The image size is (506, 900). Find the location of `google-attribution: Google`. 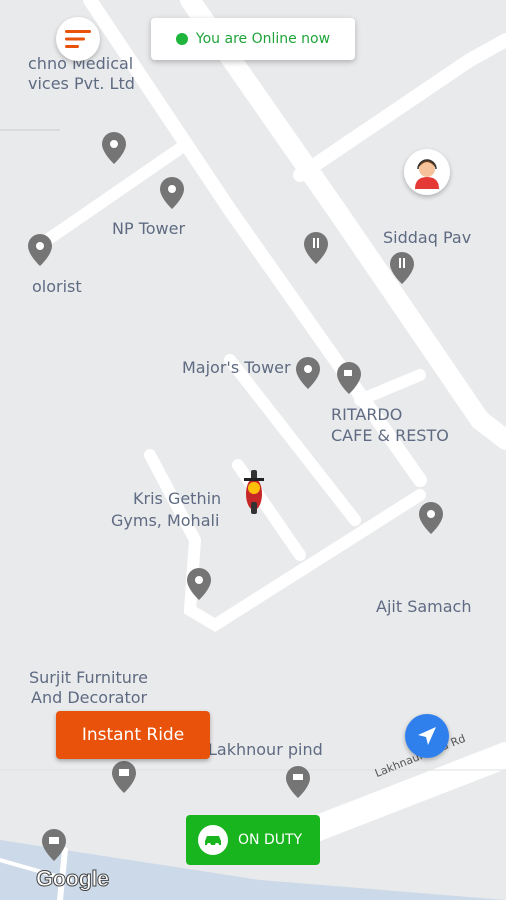

google-attribution: Google is located at coordinates (73, 879).